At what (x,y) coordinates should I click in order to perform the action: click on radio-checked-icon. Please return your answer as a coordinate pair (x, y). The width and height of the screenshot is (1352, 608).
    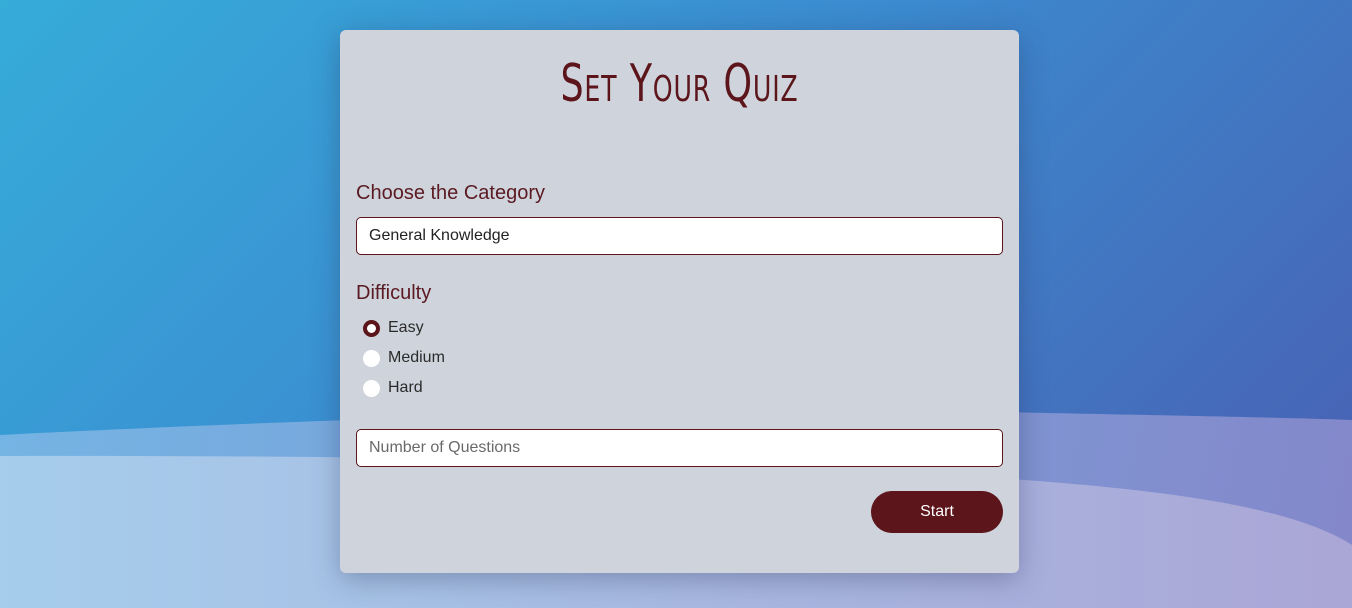
    Looking at the image, I should click on (371, 328).